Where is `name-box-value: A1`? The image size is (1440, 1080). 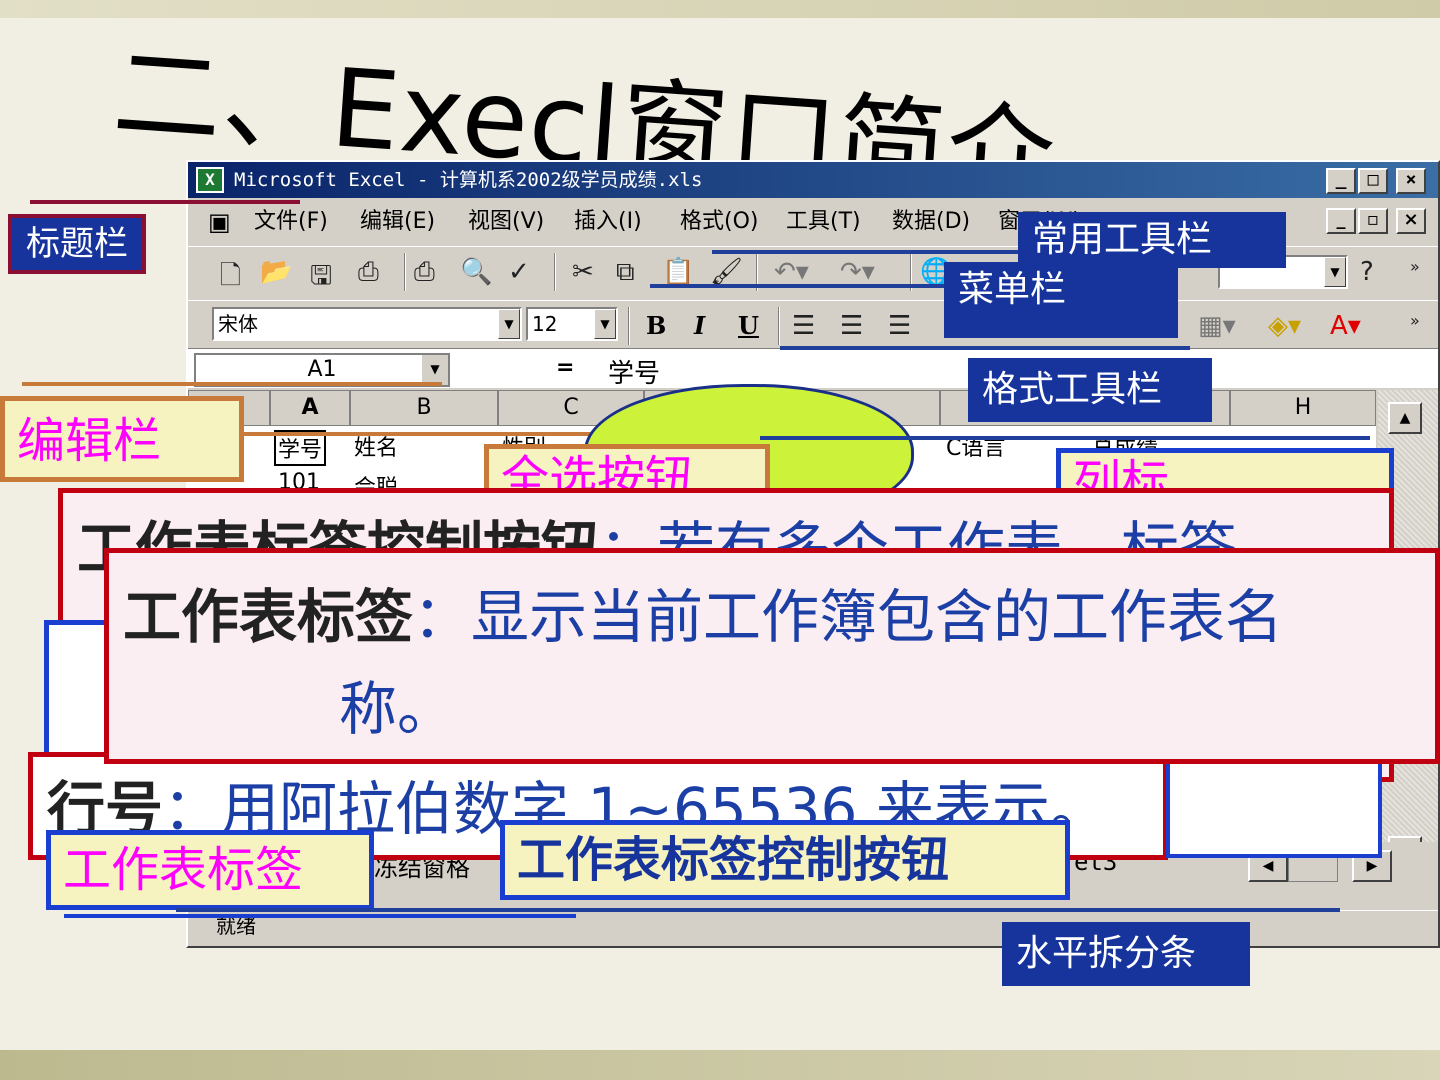 name-box-value: A1 is located at coordinates (322, 369).